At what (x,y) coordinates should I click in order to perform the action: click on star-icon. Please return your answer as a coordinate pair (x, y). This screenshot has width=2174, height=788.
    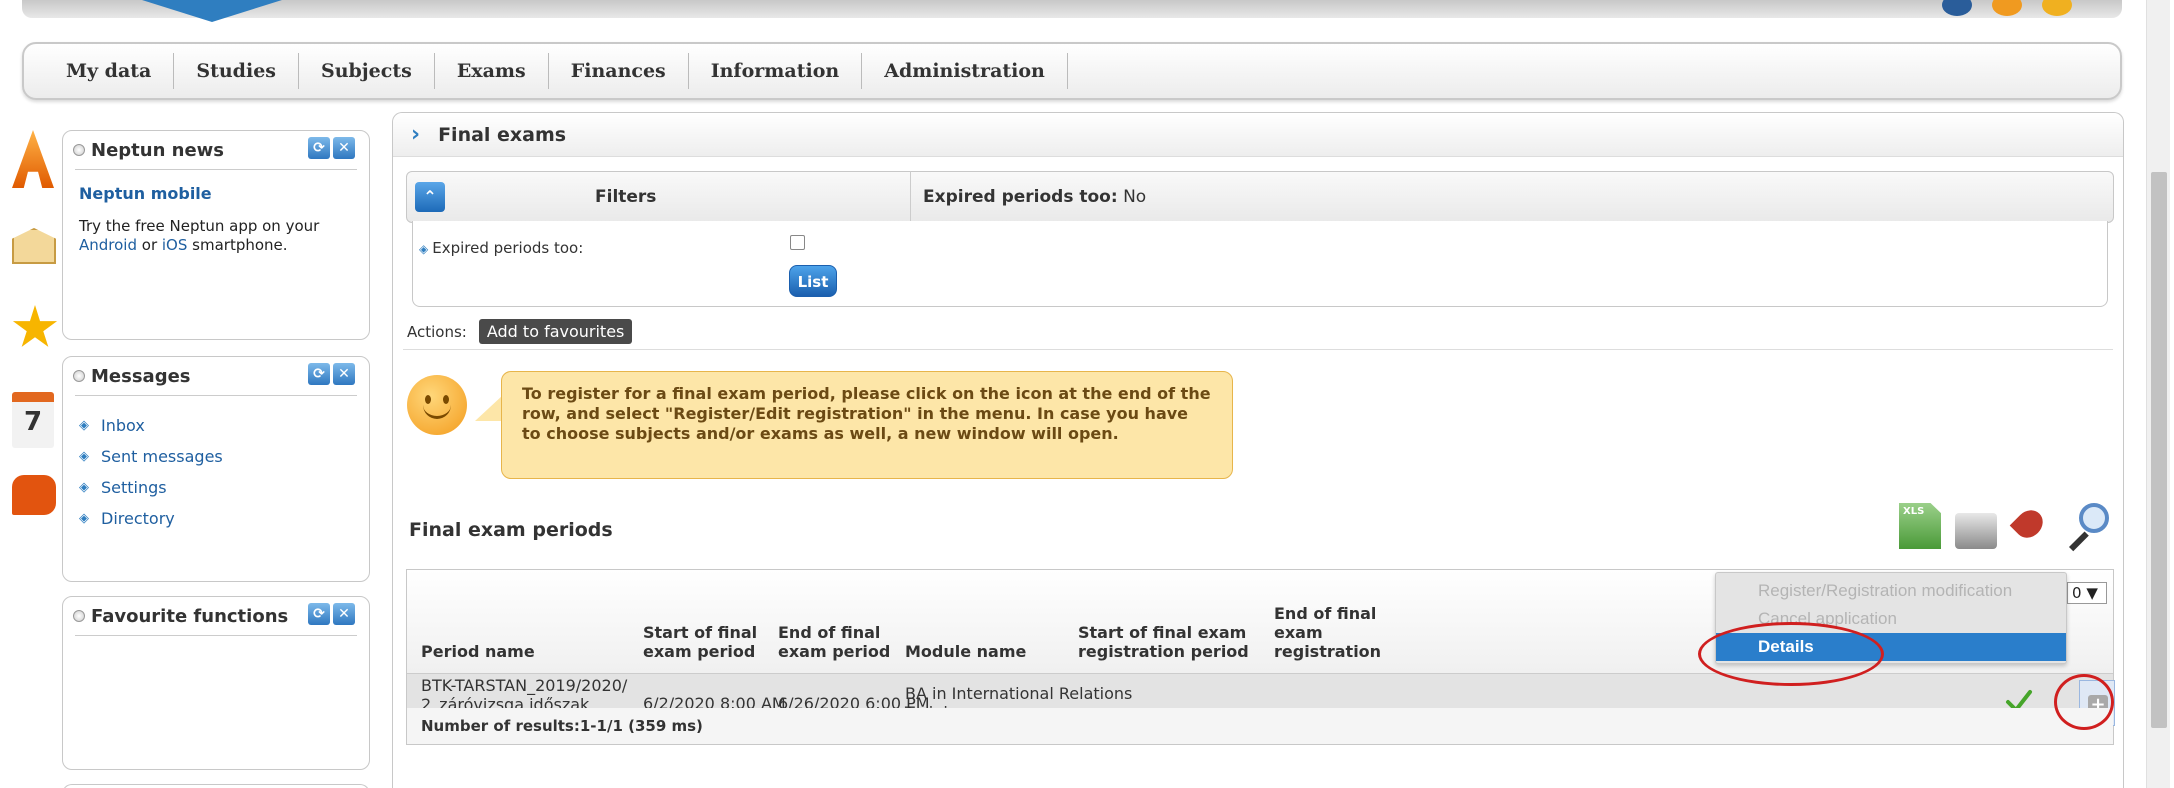
    Looking at the image, I should click on (36, 333).